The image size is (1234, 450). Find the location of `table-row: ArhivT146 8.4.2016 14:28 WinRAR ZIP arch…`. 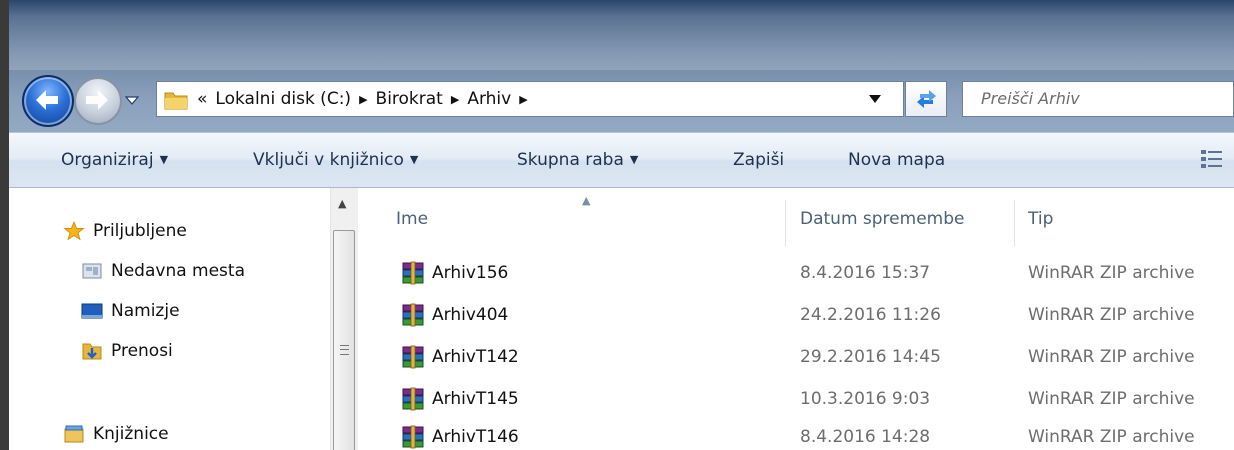

table-row: ArhivT146 8.4.2016 14:28 WinRAR ZIP arch… is located at coordinates (797, 433).